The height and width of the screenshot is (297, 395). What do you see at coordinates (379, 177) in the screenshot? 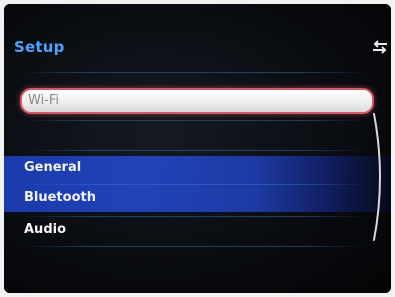
I see `scrollbar` at bounding box center [379, 177].